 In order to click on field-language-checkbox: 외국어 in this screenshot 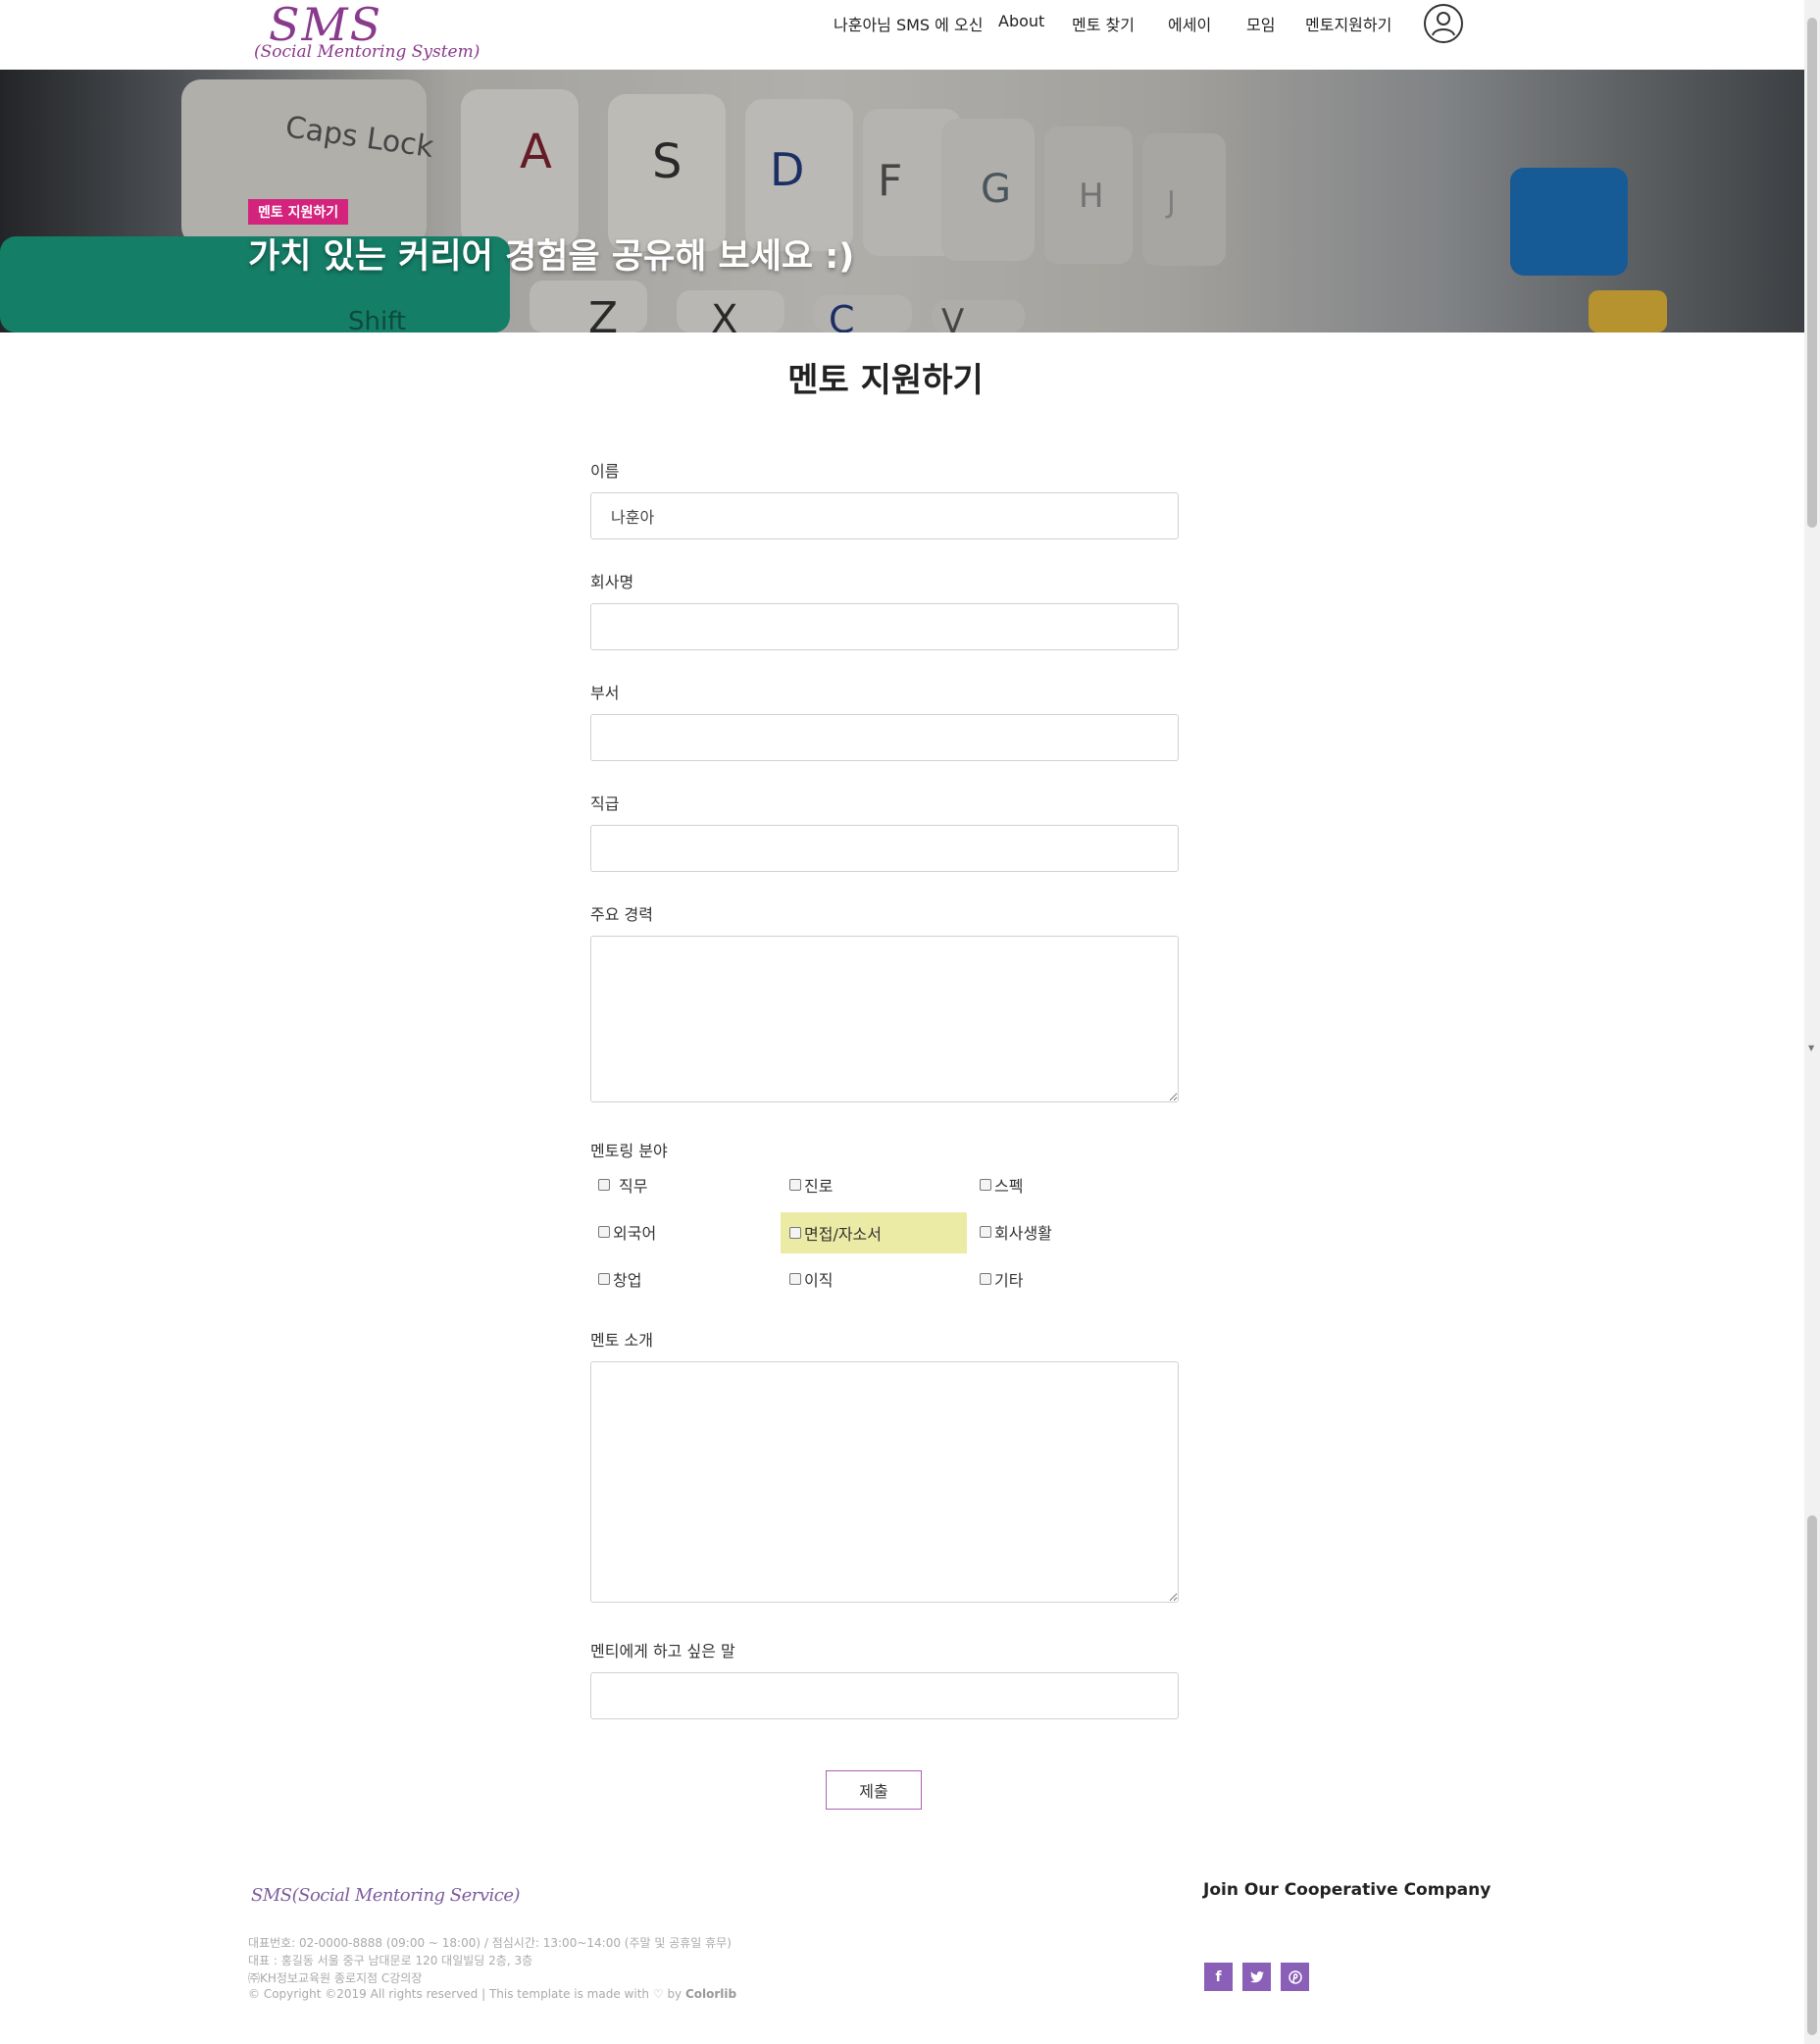, I will do `click(627, 1232)`.